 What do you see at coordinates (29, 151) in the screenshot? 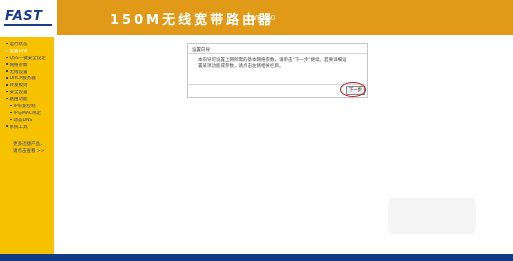
I see `view-more-link: 请点击查看 >>` at bounding box center [29, 151].